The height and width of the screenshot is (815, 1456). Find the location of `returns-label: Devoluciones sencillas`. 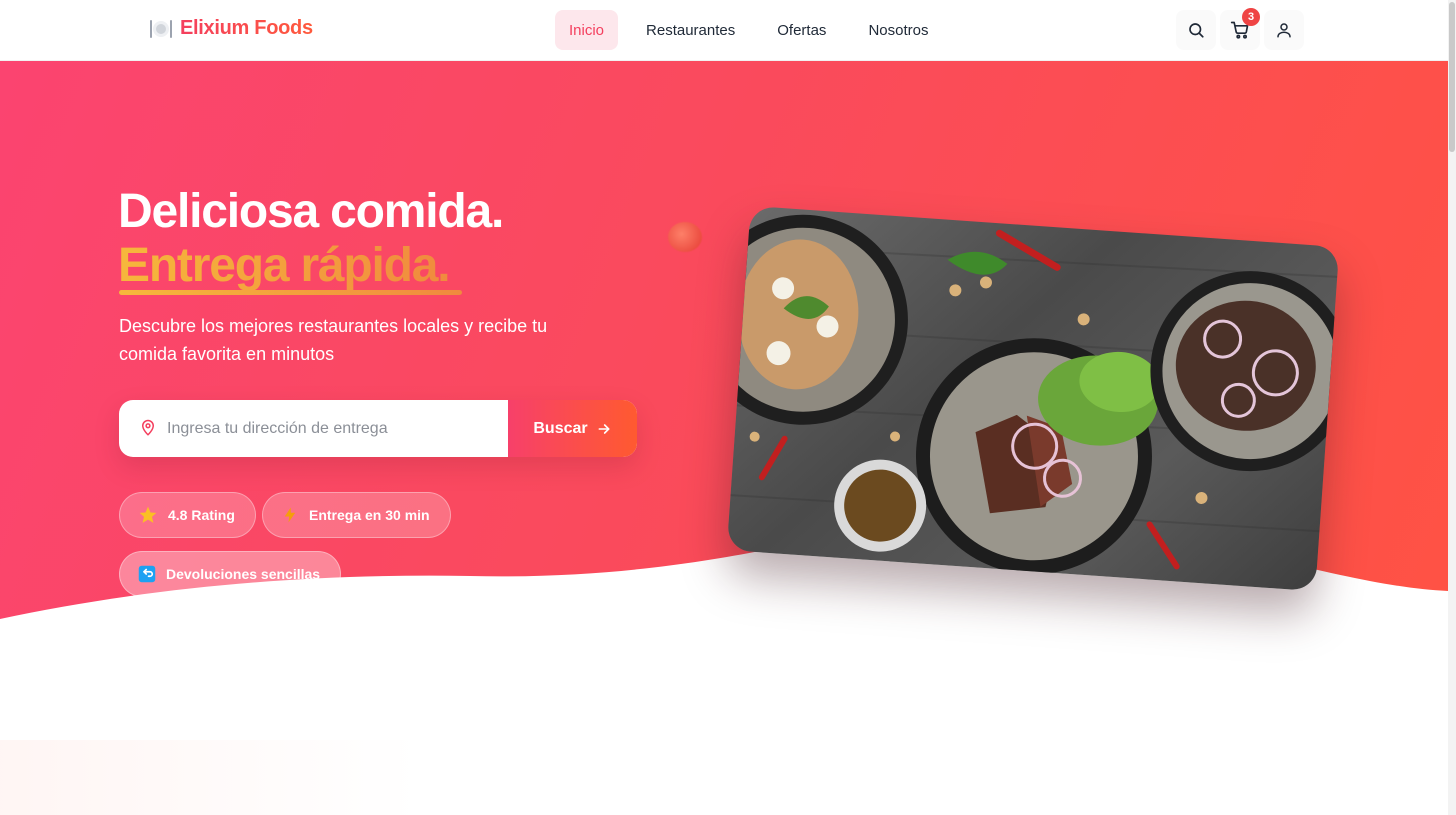

returns-label: Devoluciones sencillas is located at coordinates (243, 574).